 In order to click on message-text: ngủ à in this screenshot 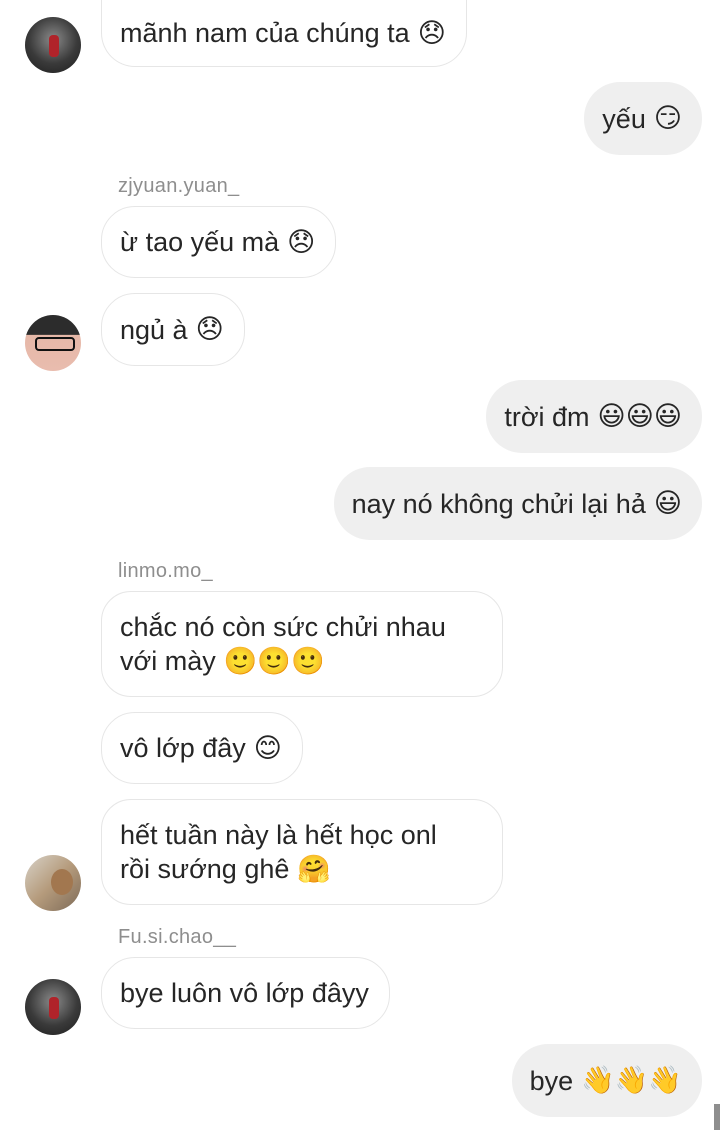, I will do `click(154, 329)`.